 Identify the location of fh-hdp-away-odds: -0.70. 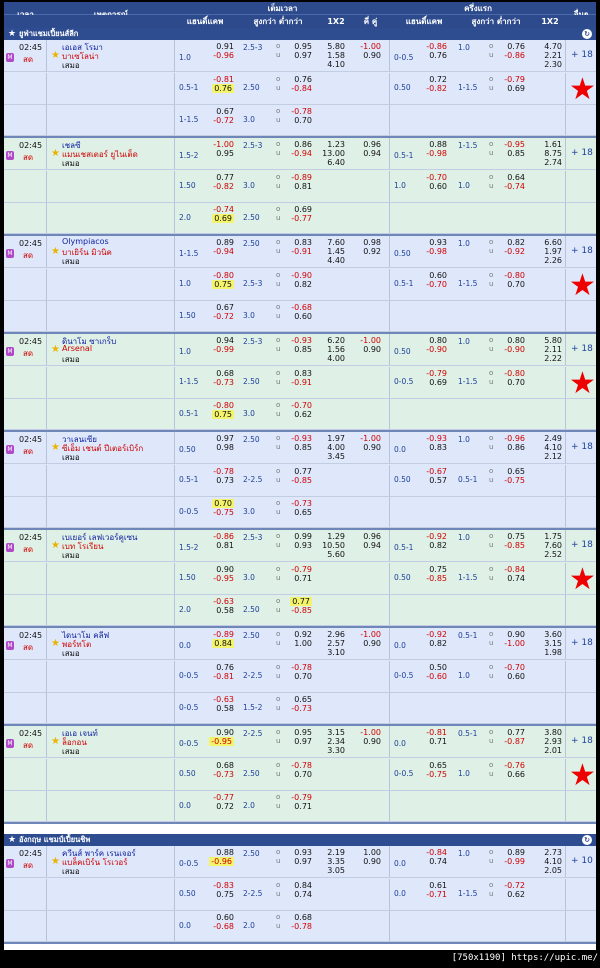
(436, 284).